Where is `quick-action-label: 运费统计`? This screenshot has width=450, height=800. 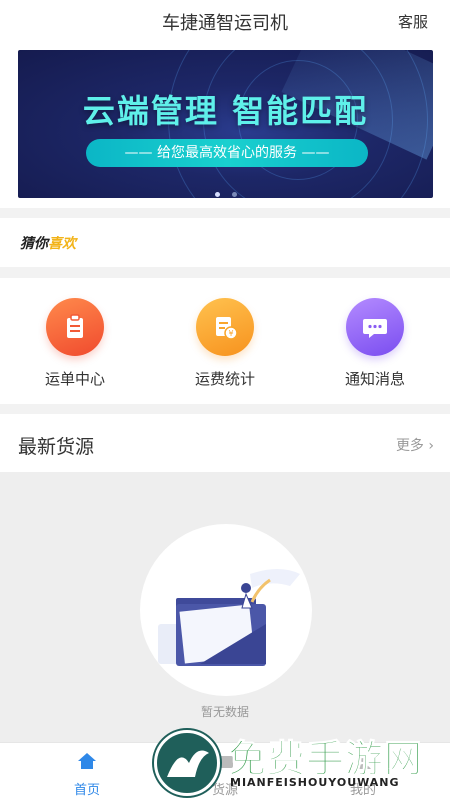 quick-action-label: 运费统计 is located at coordinates (224, 379).